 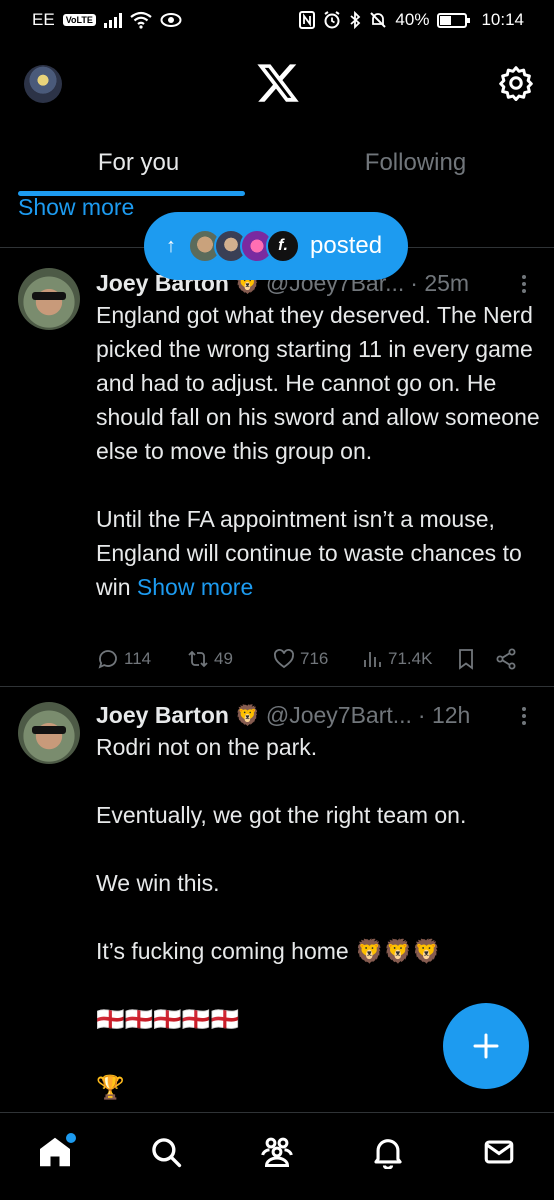 What do you see at coordinates (43, 19) in the screenshot?
I see `carrier-label: EE` at bounding box center [43, 19].